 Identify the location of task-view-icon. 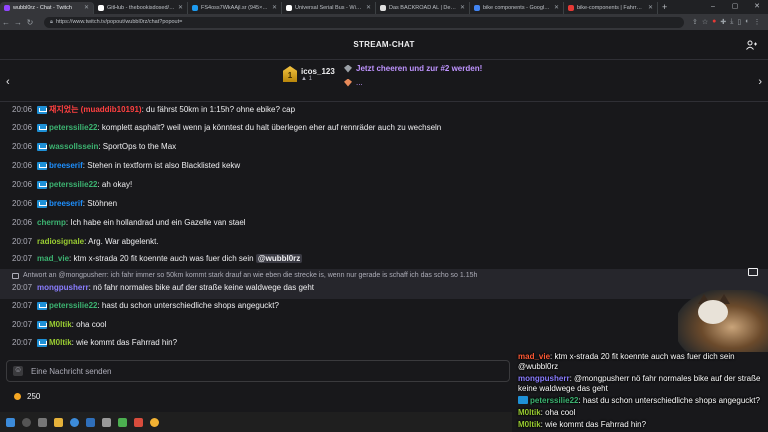
(42, 422).